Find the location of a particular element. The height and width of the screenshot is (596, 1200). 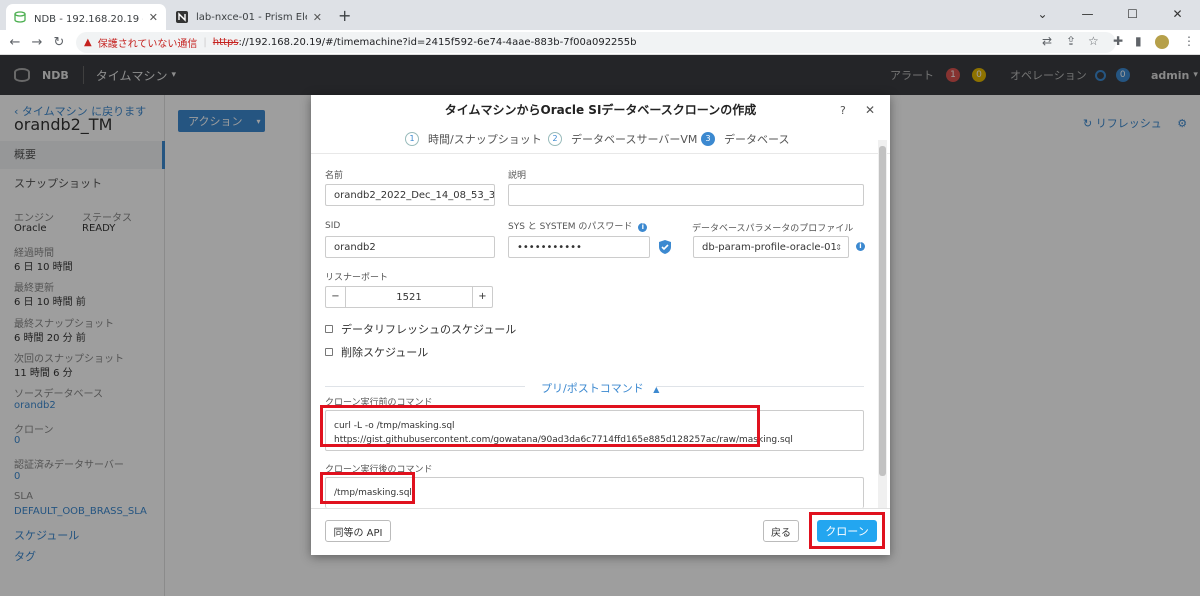

listener-port-value: 1521 is located at coordinates (409, 297).